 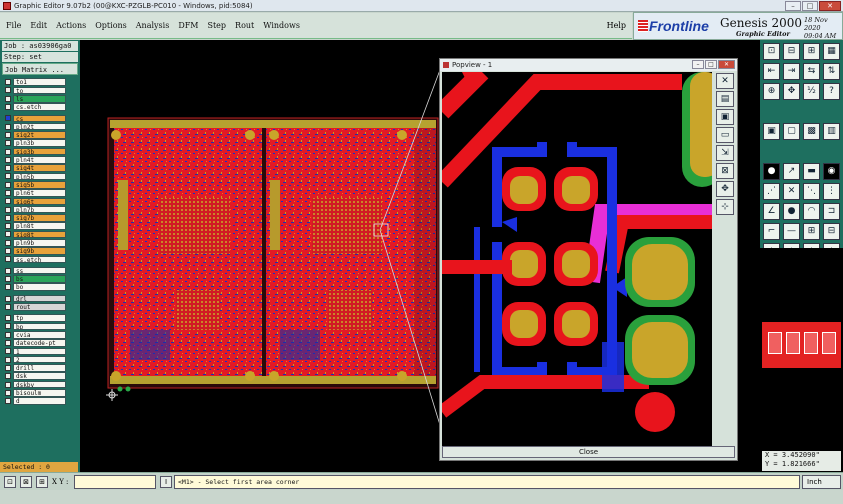 I want to click on tool-button: ⌐, so click(x=771, y=231).